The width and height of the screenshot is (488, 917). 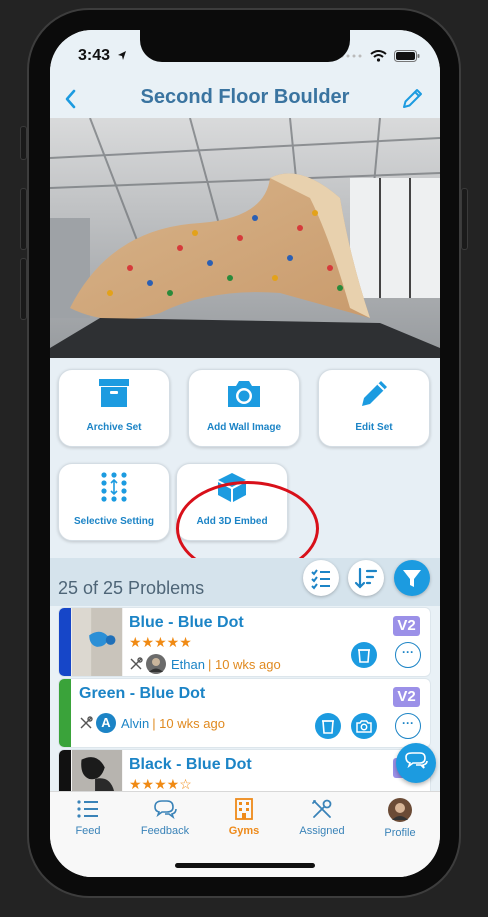 I want to click on tab-gyms-label: Gyms, so click(x=244, y=831).